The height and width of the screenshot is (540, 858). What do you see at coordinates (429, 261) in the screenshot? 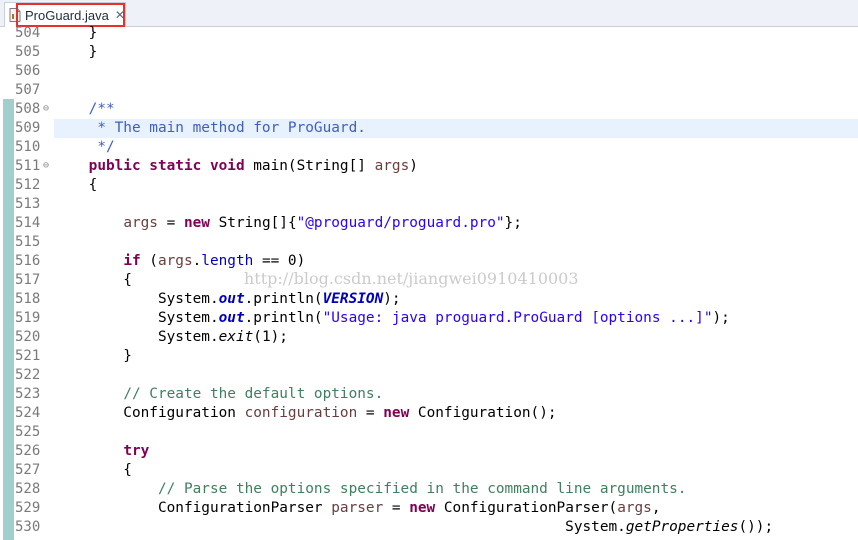
I see `code-line: 516 if (args.length == 0)` at bounding box center [429, 261].